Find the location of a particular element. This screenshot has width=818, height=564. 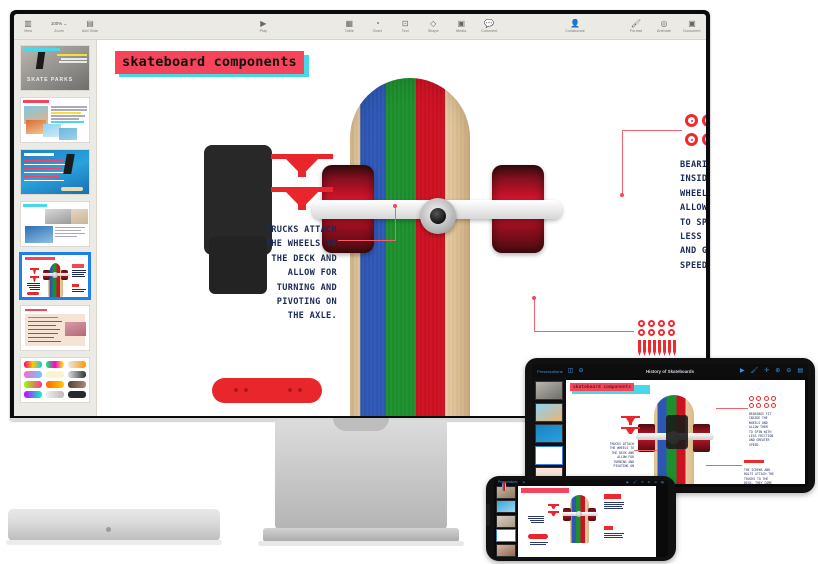

iphone-slide-navigator is located at coordinates (506, 519).